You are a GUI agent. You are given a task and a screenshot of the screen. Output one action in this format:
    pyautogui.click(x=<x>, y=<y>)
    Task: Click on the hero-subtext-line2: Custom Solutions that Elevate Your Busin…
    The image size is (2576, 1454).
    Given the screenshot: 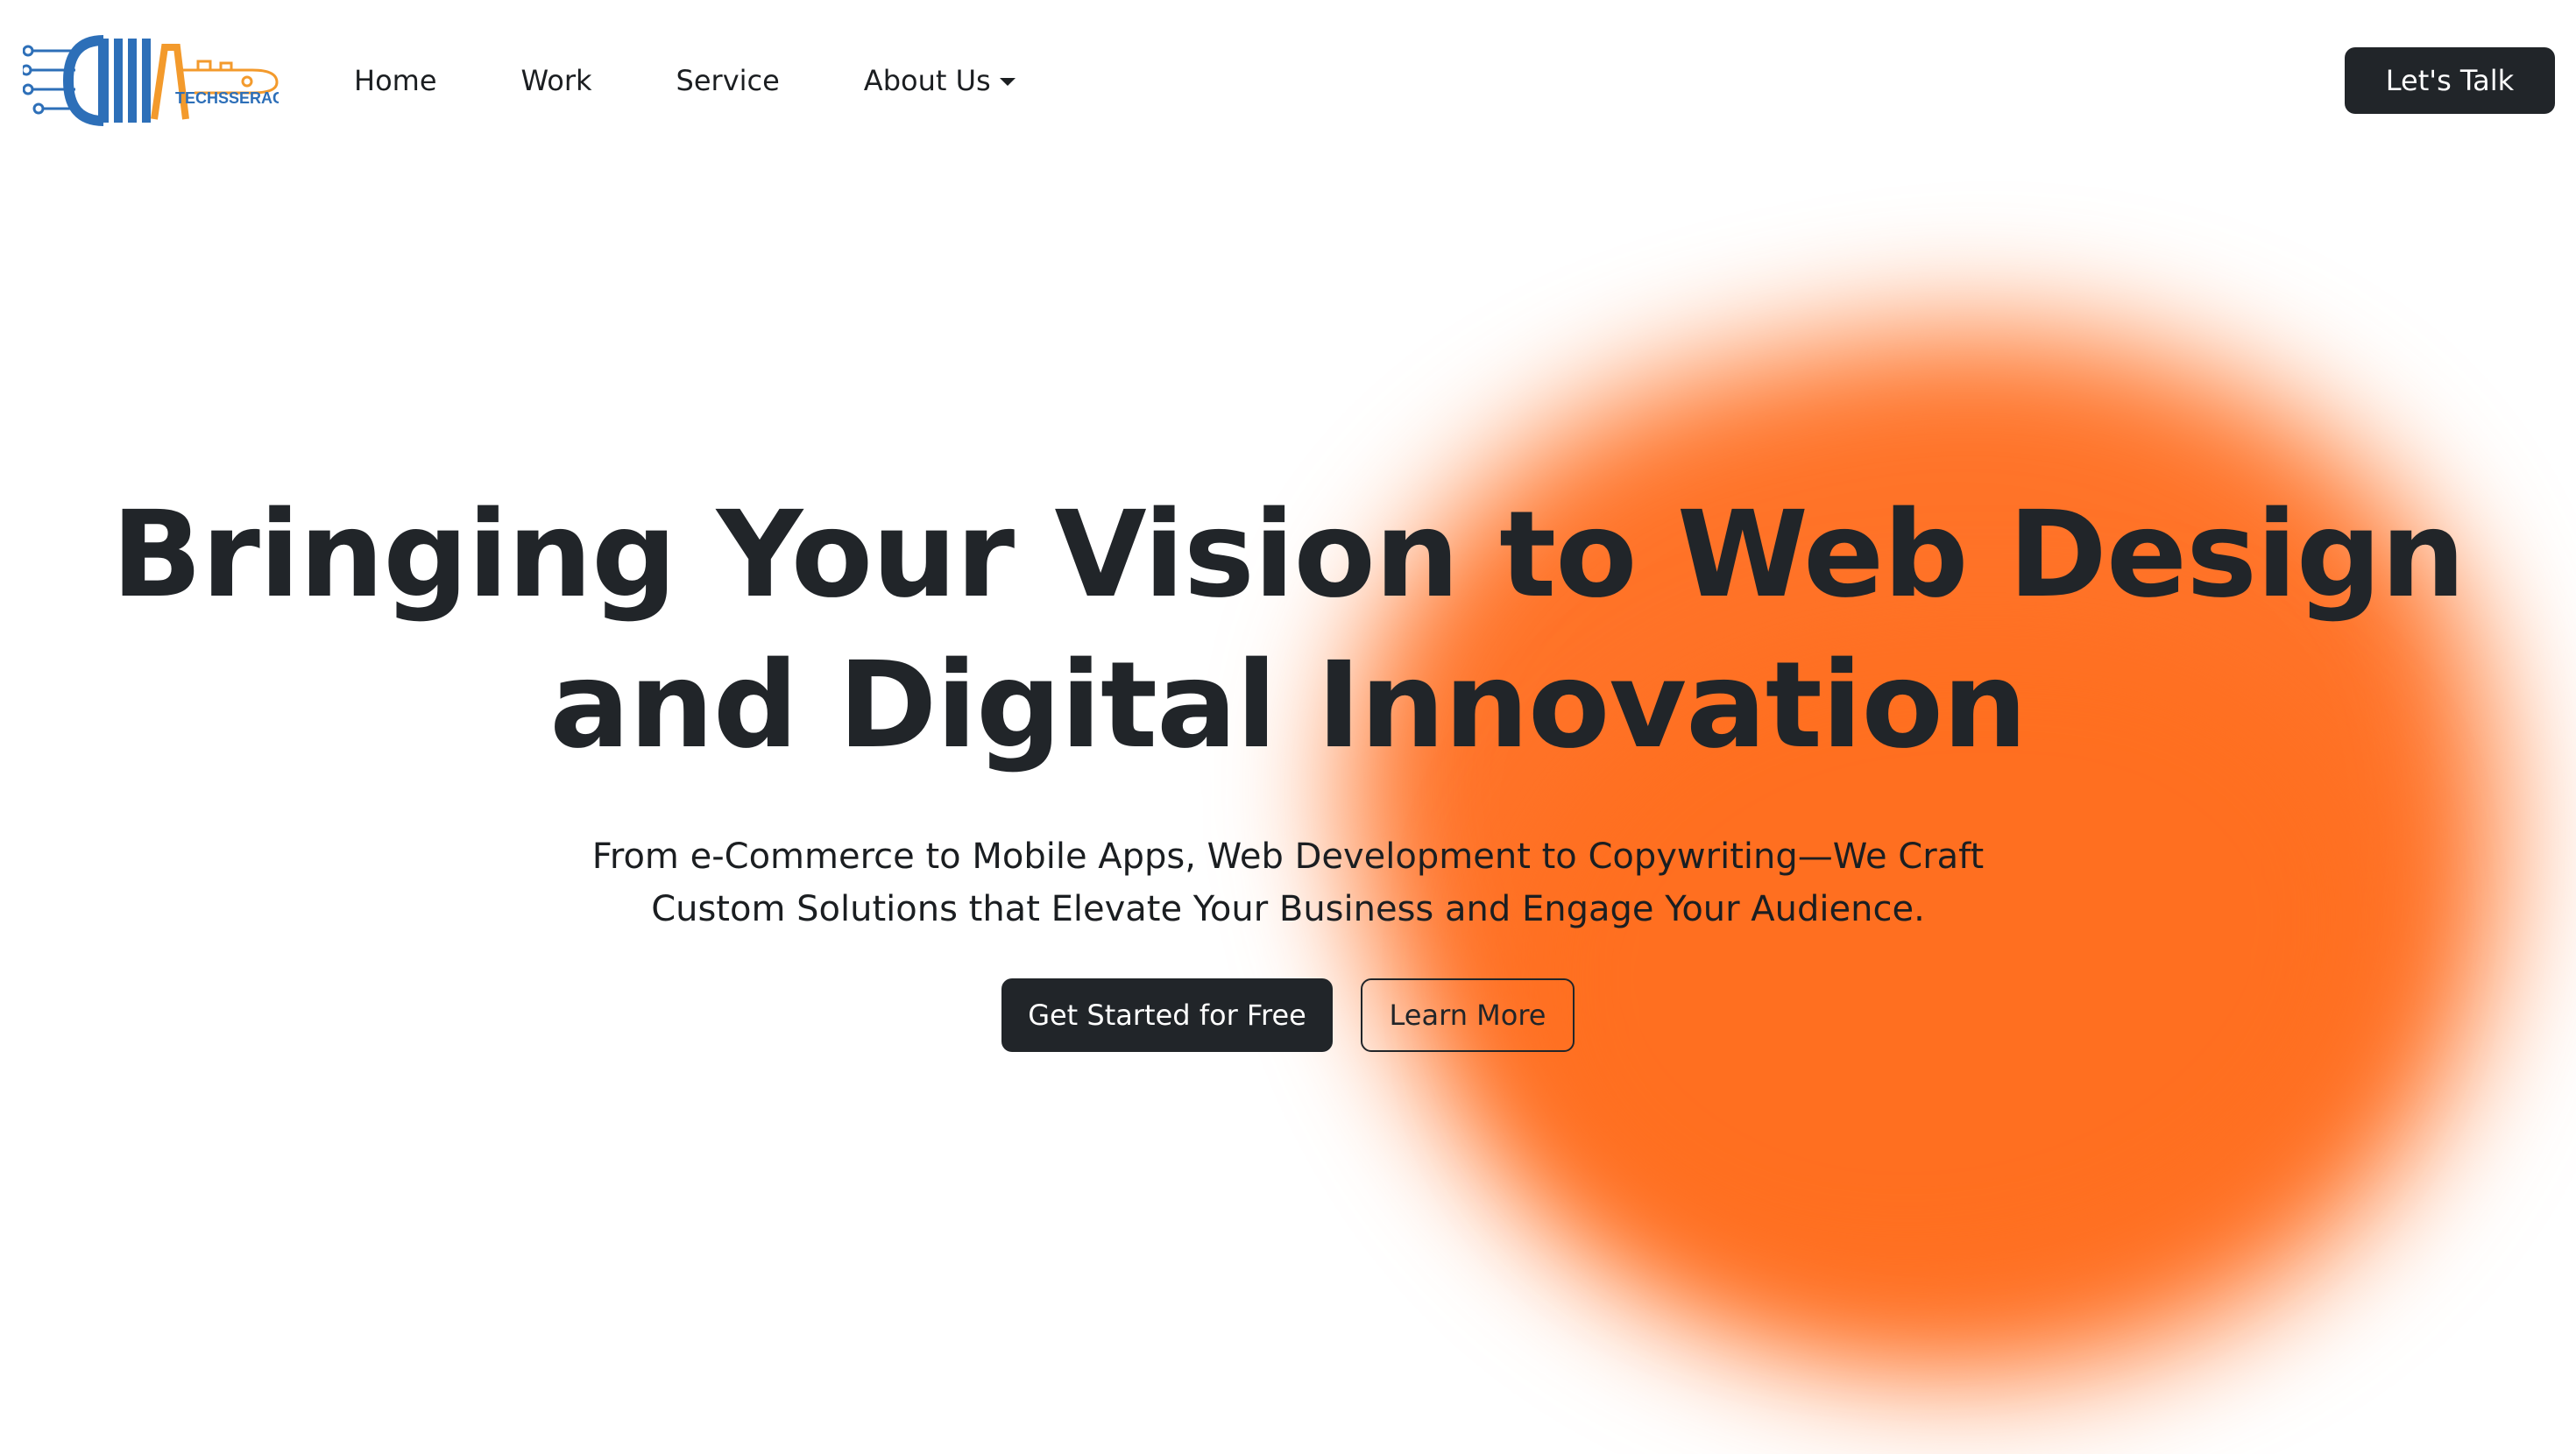 What is the action you would take?
    pyautogui.click(x=1288, y=909)
    